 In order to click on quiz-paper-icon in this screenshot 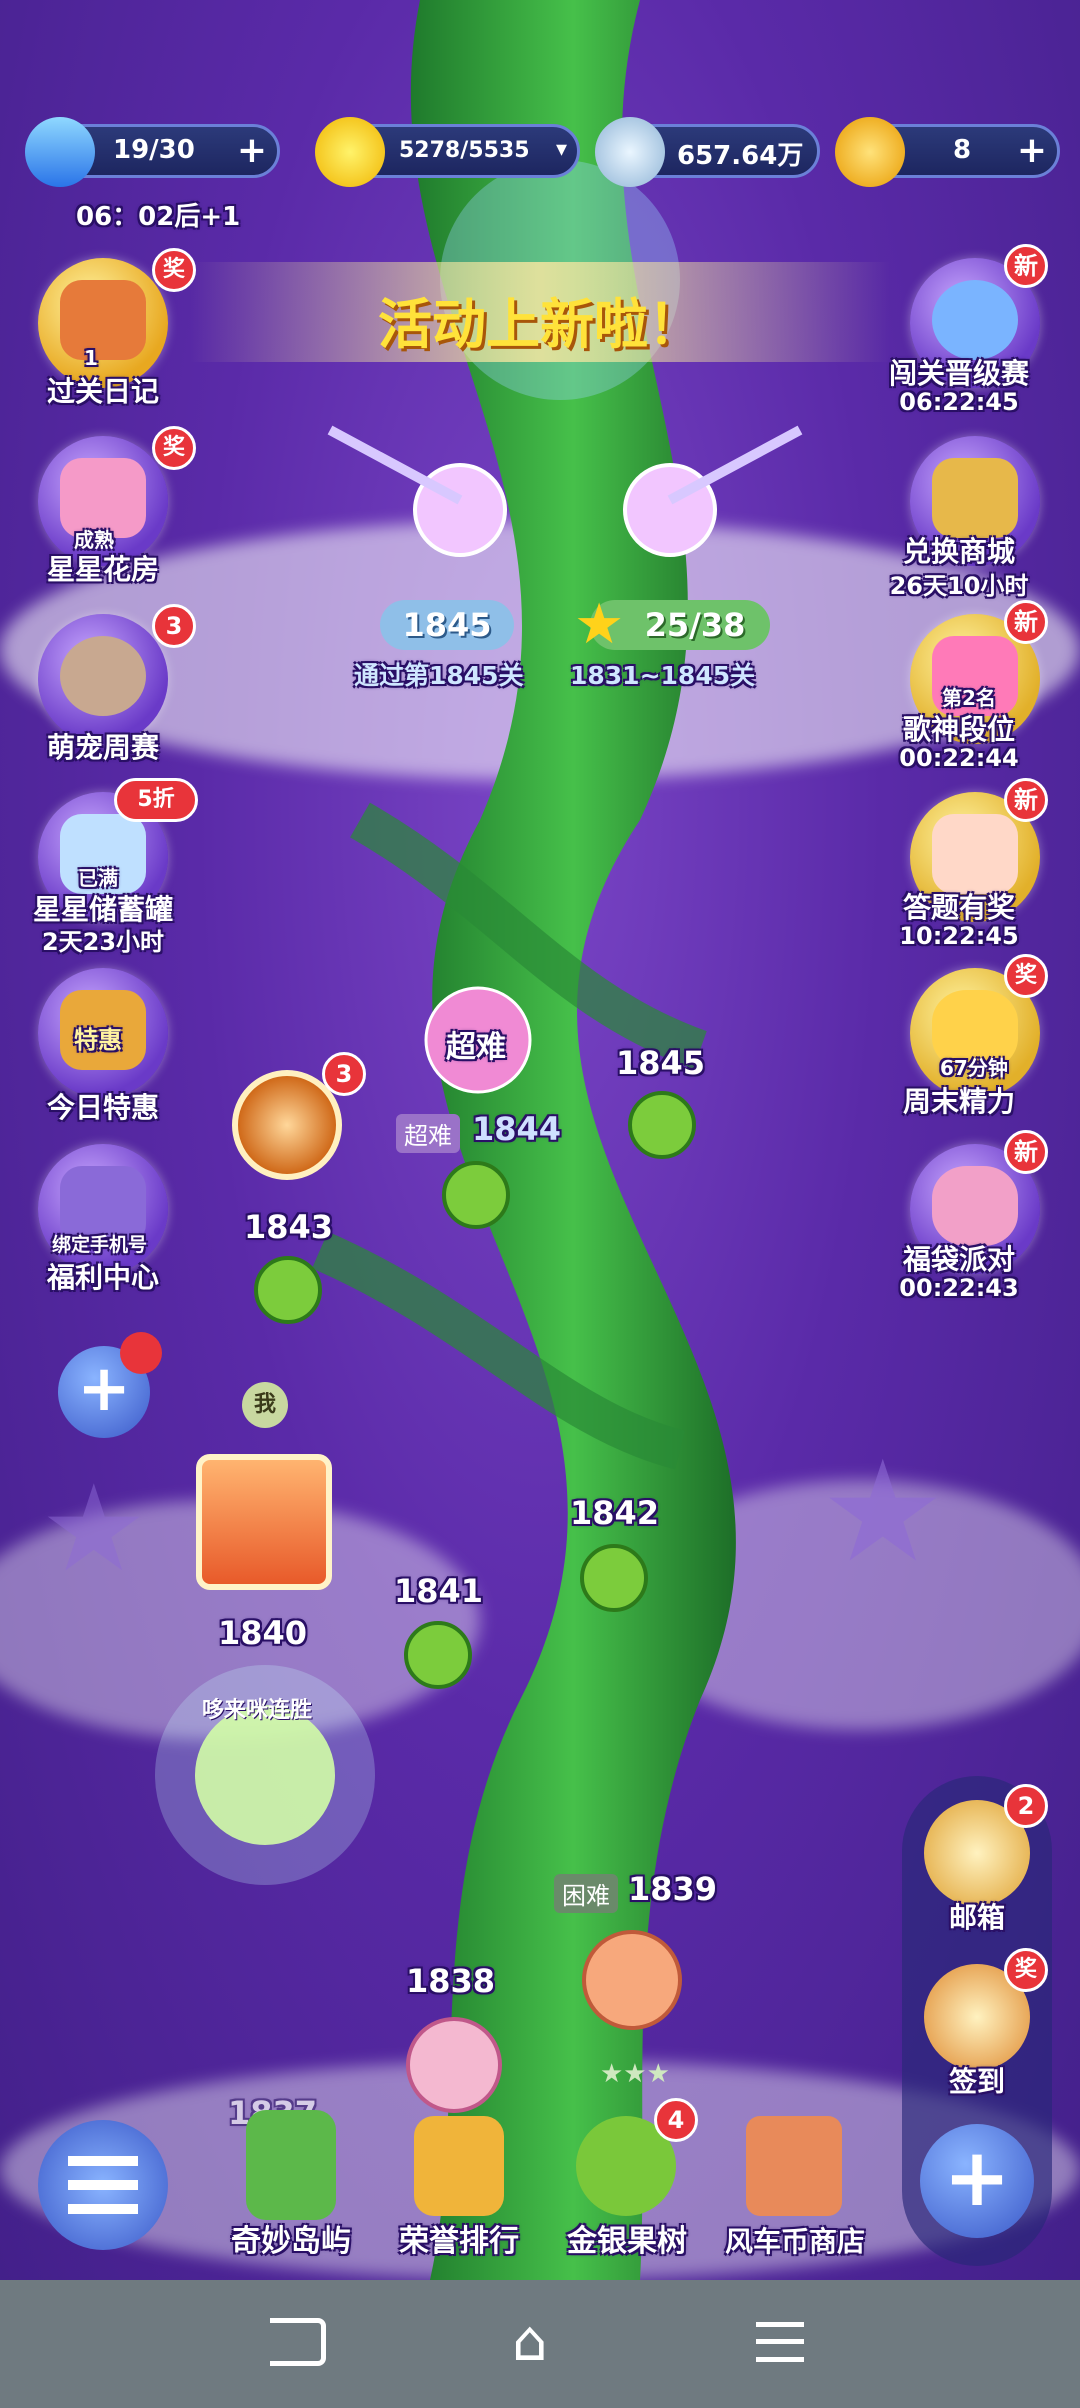, I will do `click(975, 854)`.